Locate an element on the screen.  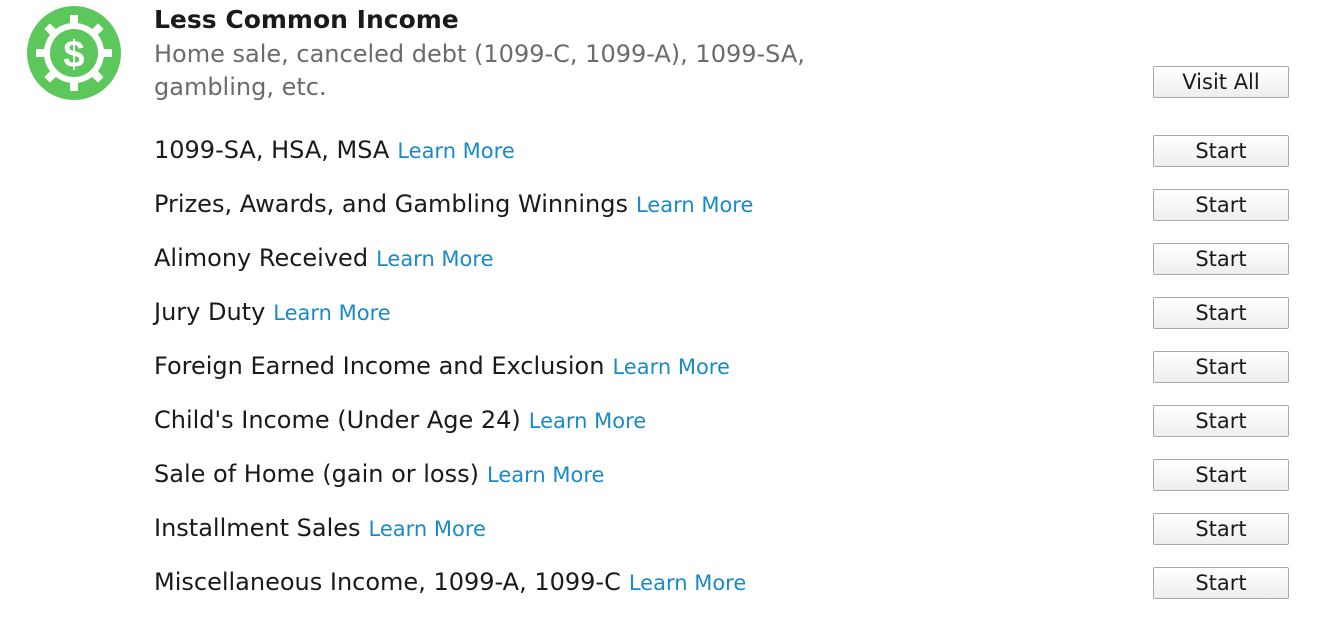
list-item: Installment Sales Learn More Start is located at coordinates (664, 530).